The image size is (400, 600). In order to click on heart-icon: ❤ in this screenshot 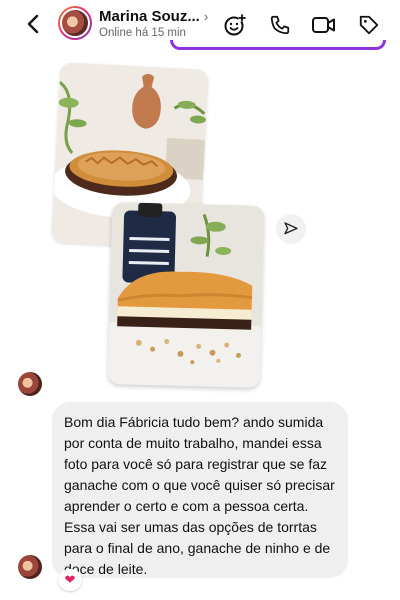, I will do `click(70, 579)`.